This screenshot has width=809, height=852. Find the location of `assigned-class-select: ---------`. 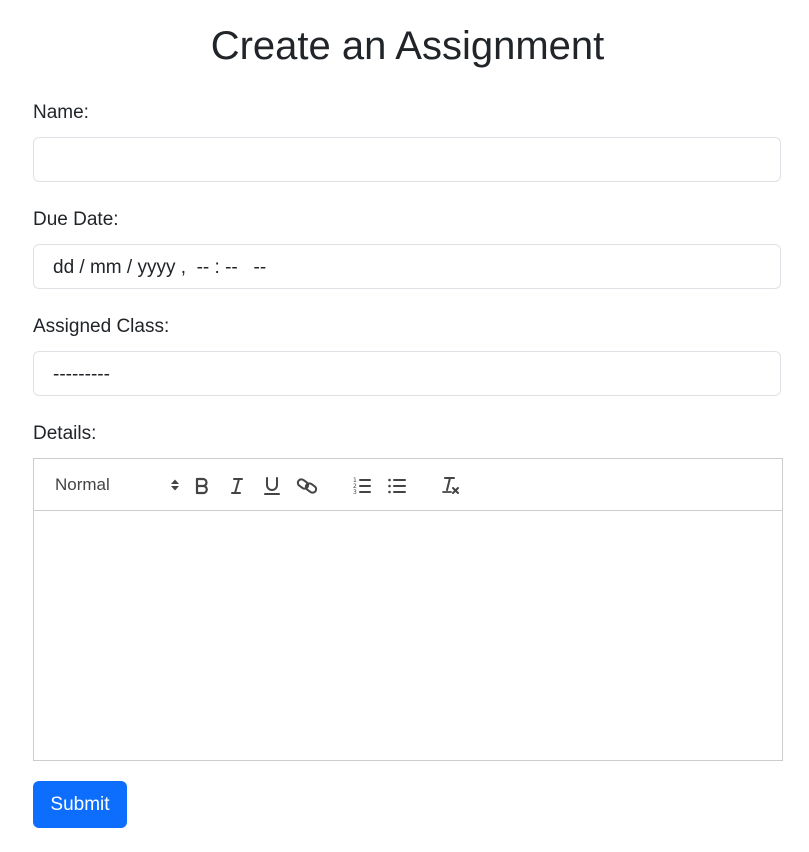

assigned-class-select: --------- is located at coordinates (407, 373).